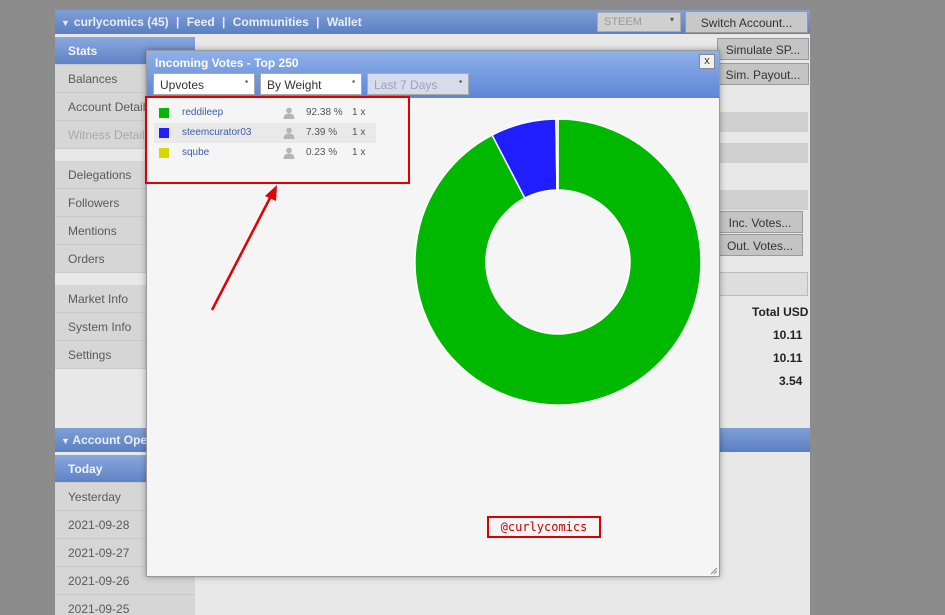 Image resolution: width=945 pixels, height=615 pixels. Describe the element at coordinates (182, 85) in the screenshot. I see `select-value: Upvotes` at that location.